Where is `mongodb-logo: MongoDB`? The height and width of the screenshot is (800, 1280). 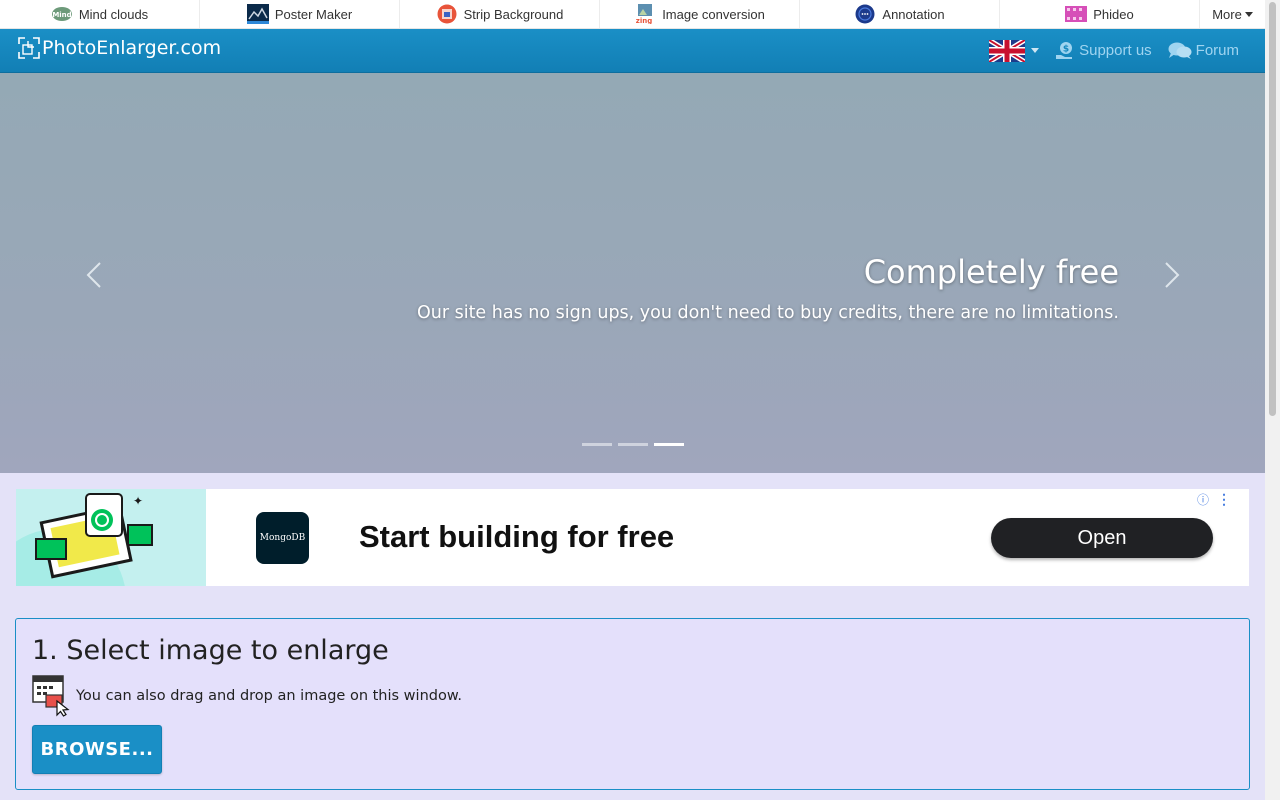 mongodb-logo: MongoDB is located at coordinates (282, 538).